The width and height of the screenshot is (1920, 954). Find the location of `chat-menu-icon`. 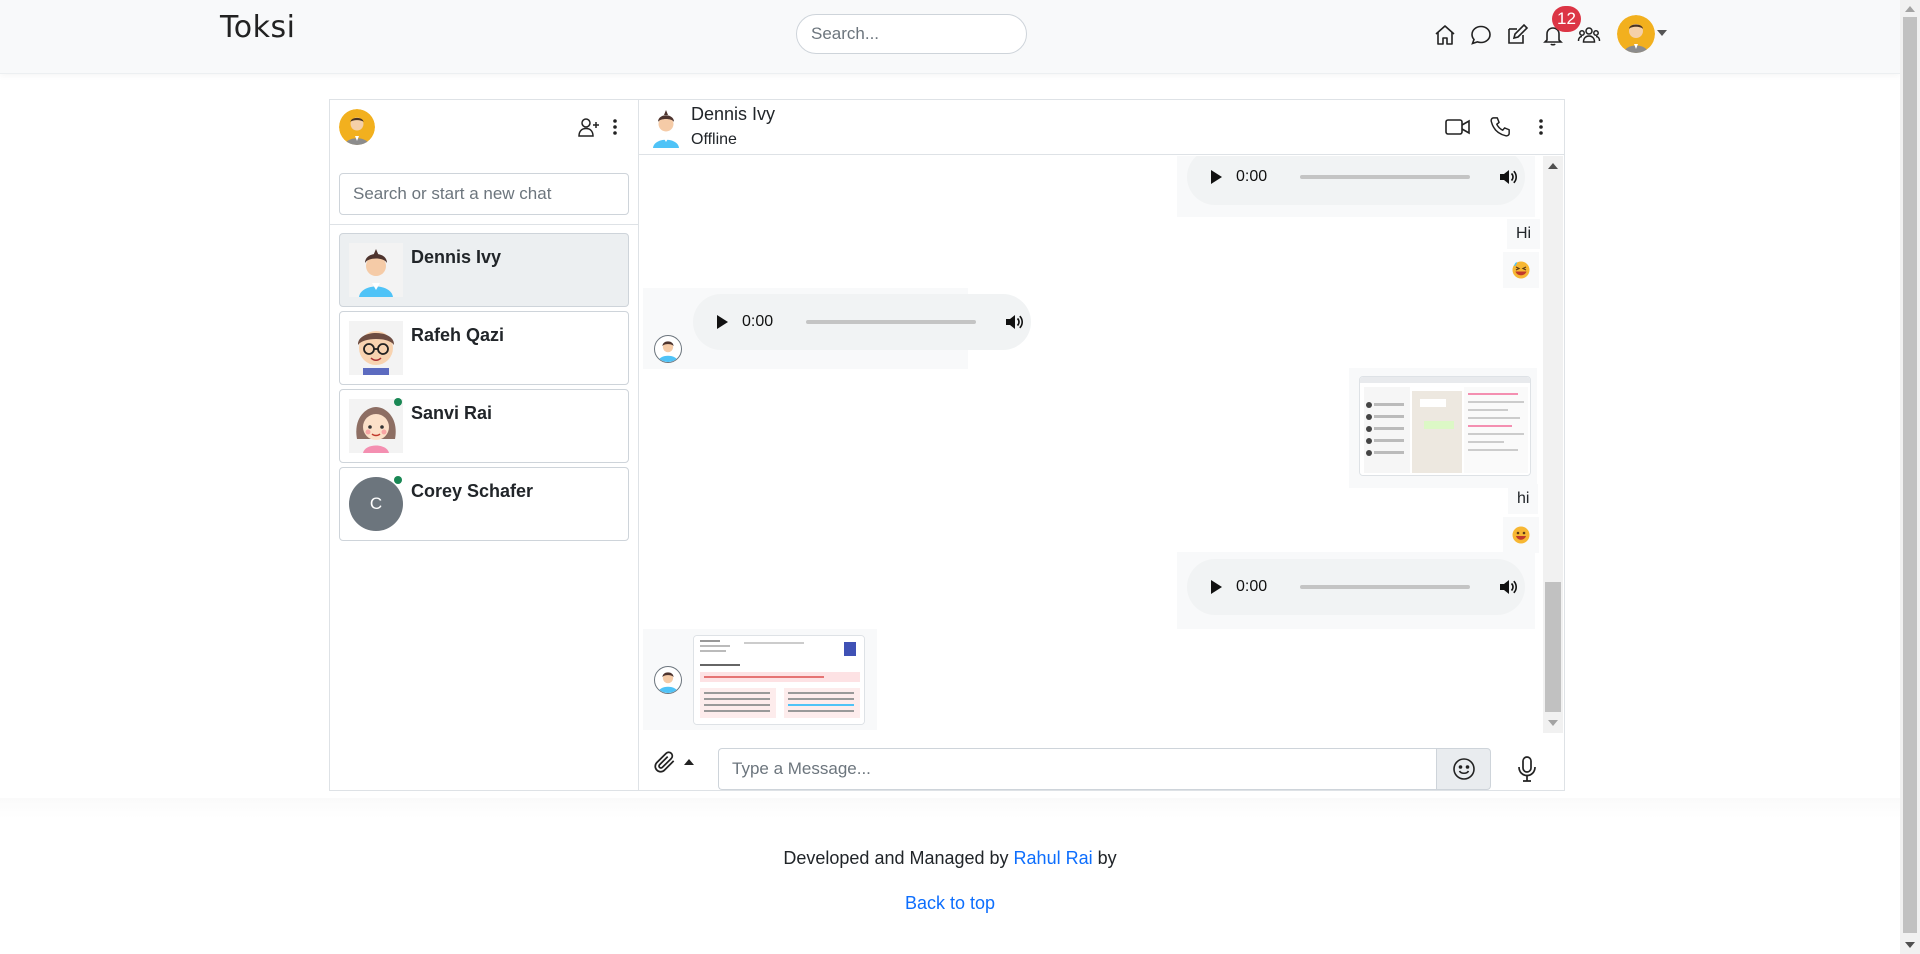

chat-menu-icon is located at coordinates (1541, 127).